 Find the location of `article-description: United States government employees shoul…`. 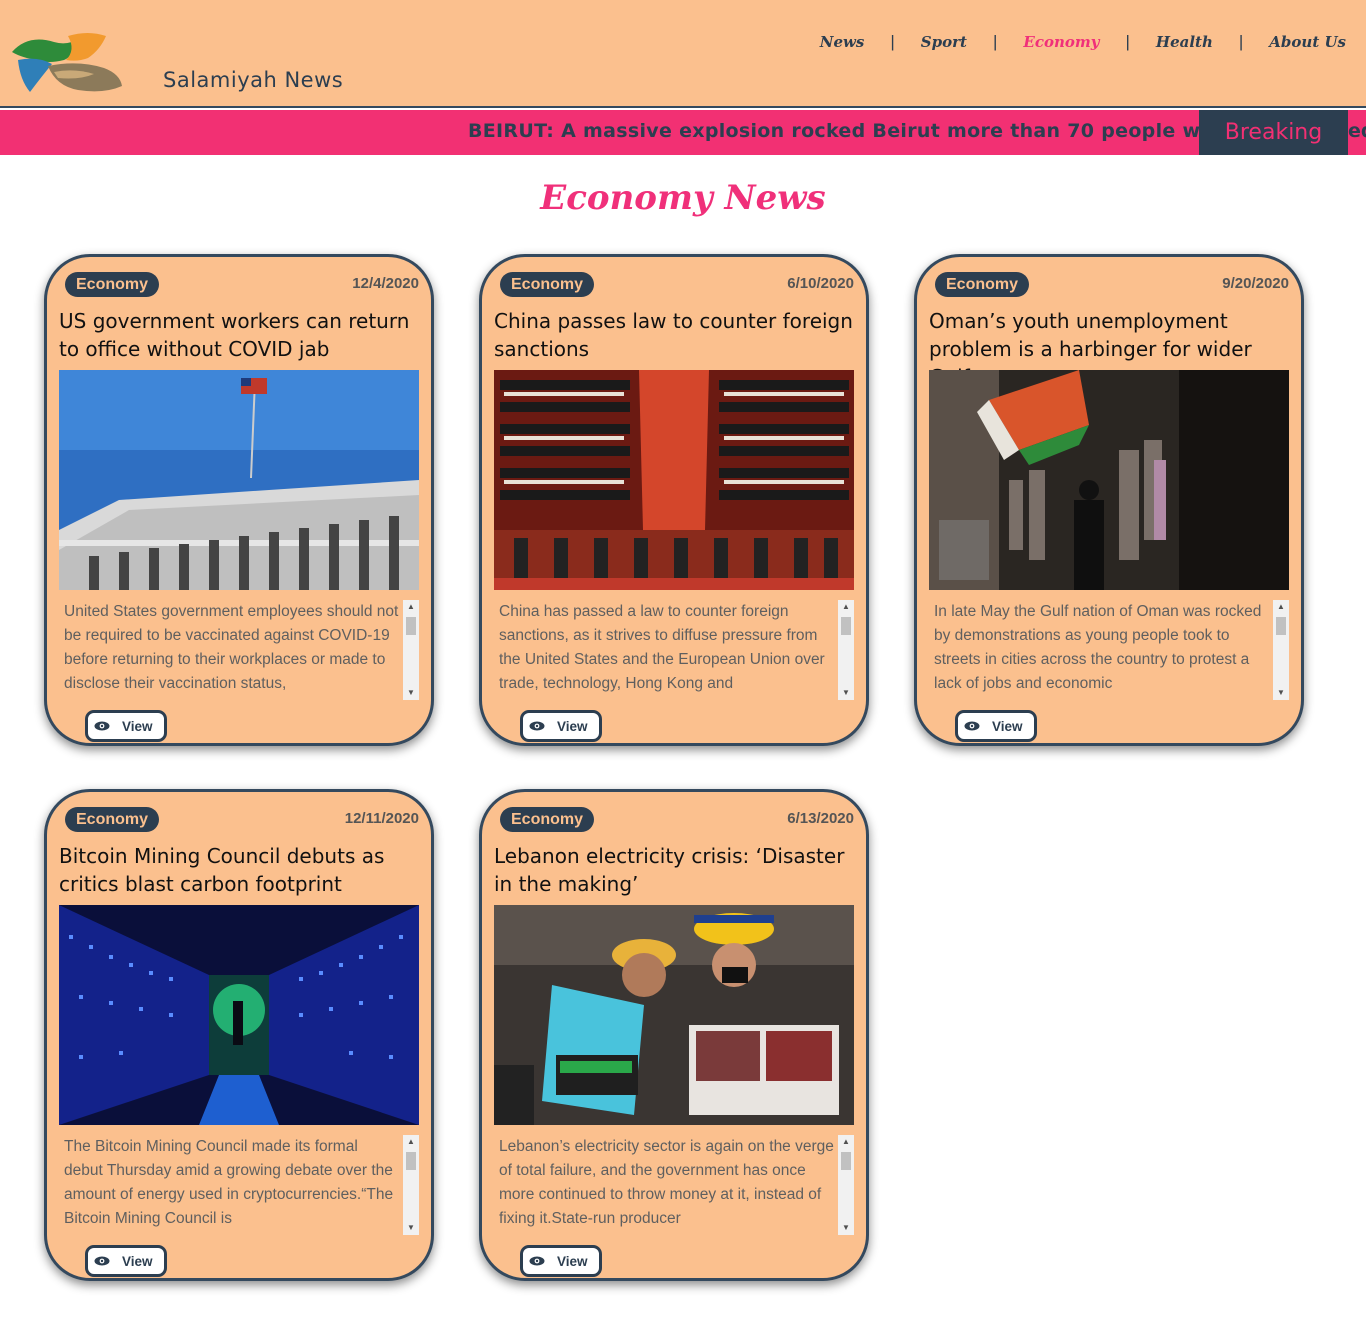

article-description: United States government employees shoul… is located at coordinates (231, 647).